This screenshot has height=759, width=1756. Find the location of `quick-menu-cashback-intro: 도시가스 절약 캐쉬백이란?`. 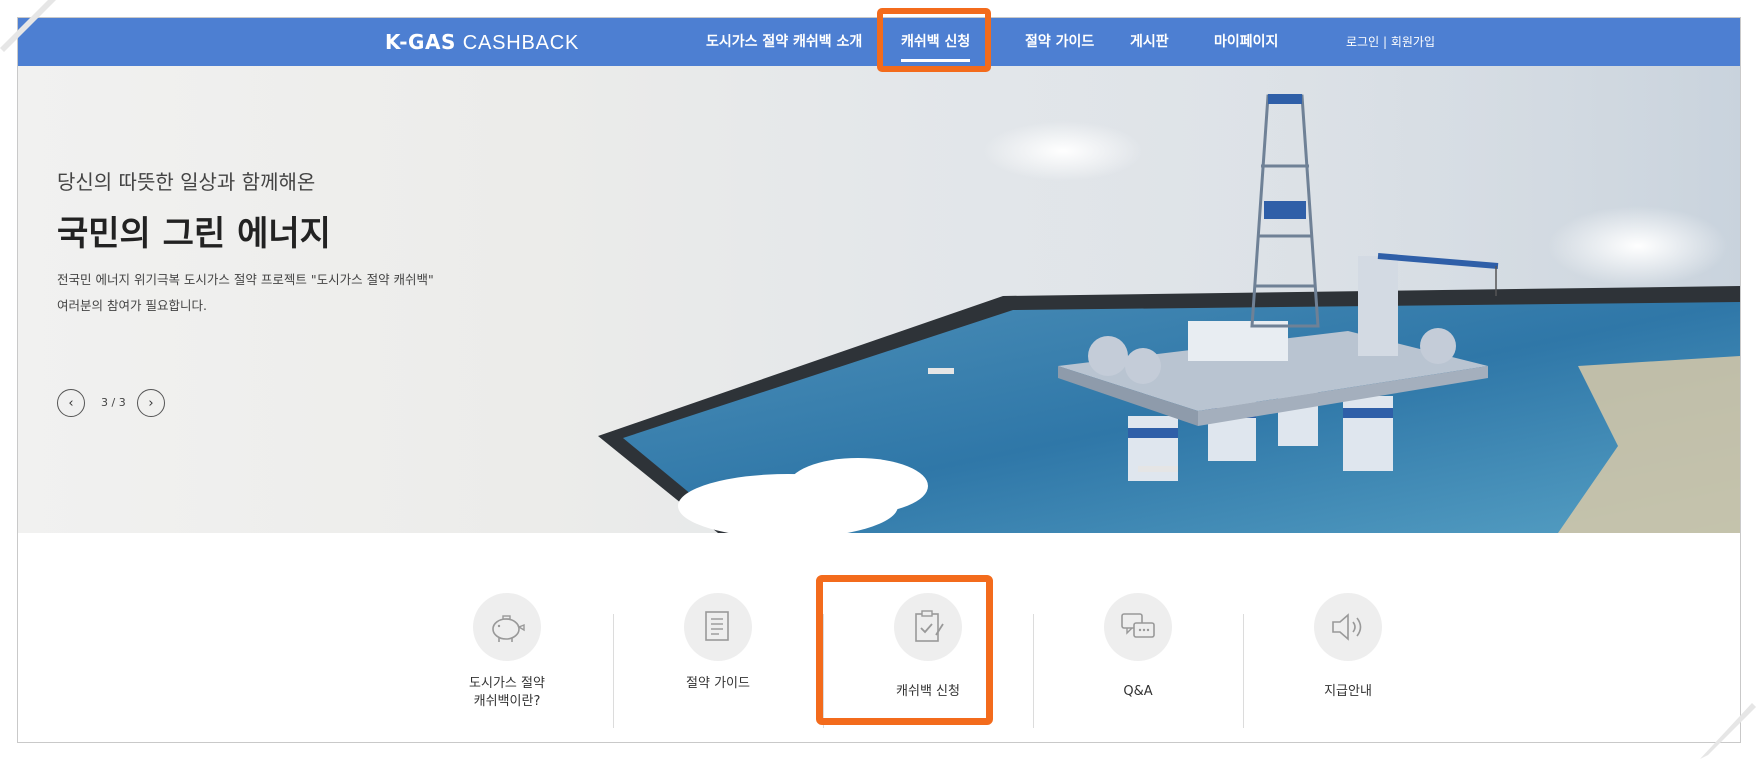

quick-menu-cashback-intro: 도시가스 절약 캐쉬백이란? is located at coordinates (507, 658).